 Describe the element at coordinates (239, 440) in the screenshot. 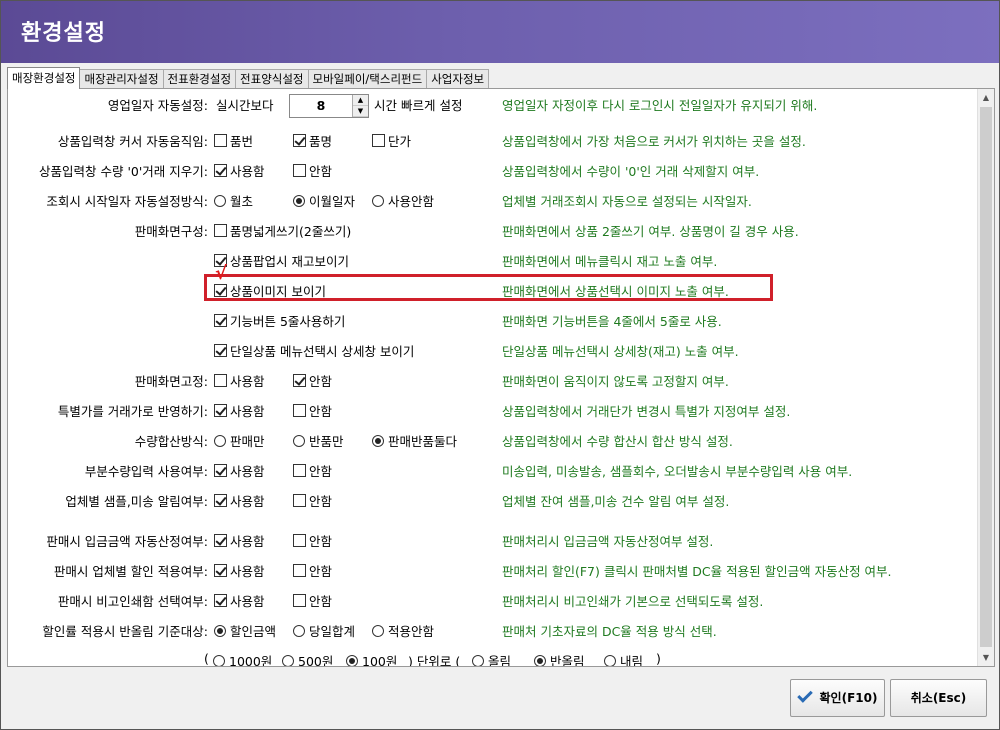

I see `radio-sales-only: 판매만` at that location.